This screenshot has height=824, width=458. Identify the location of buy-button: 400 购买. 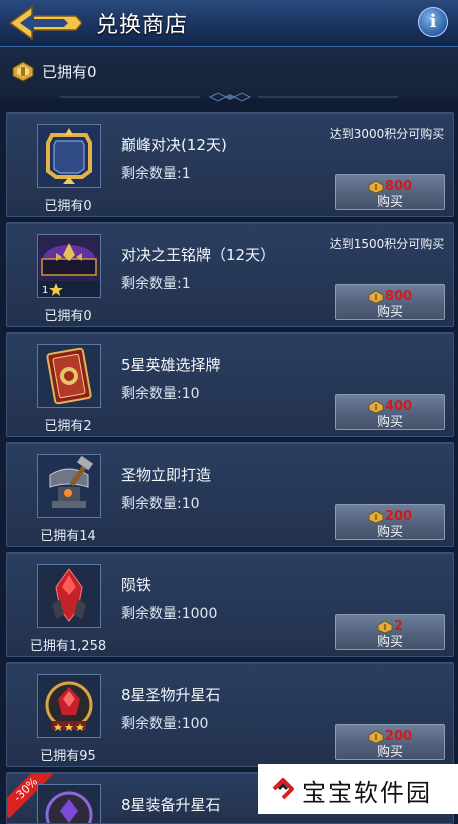
(390, 412).